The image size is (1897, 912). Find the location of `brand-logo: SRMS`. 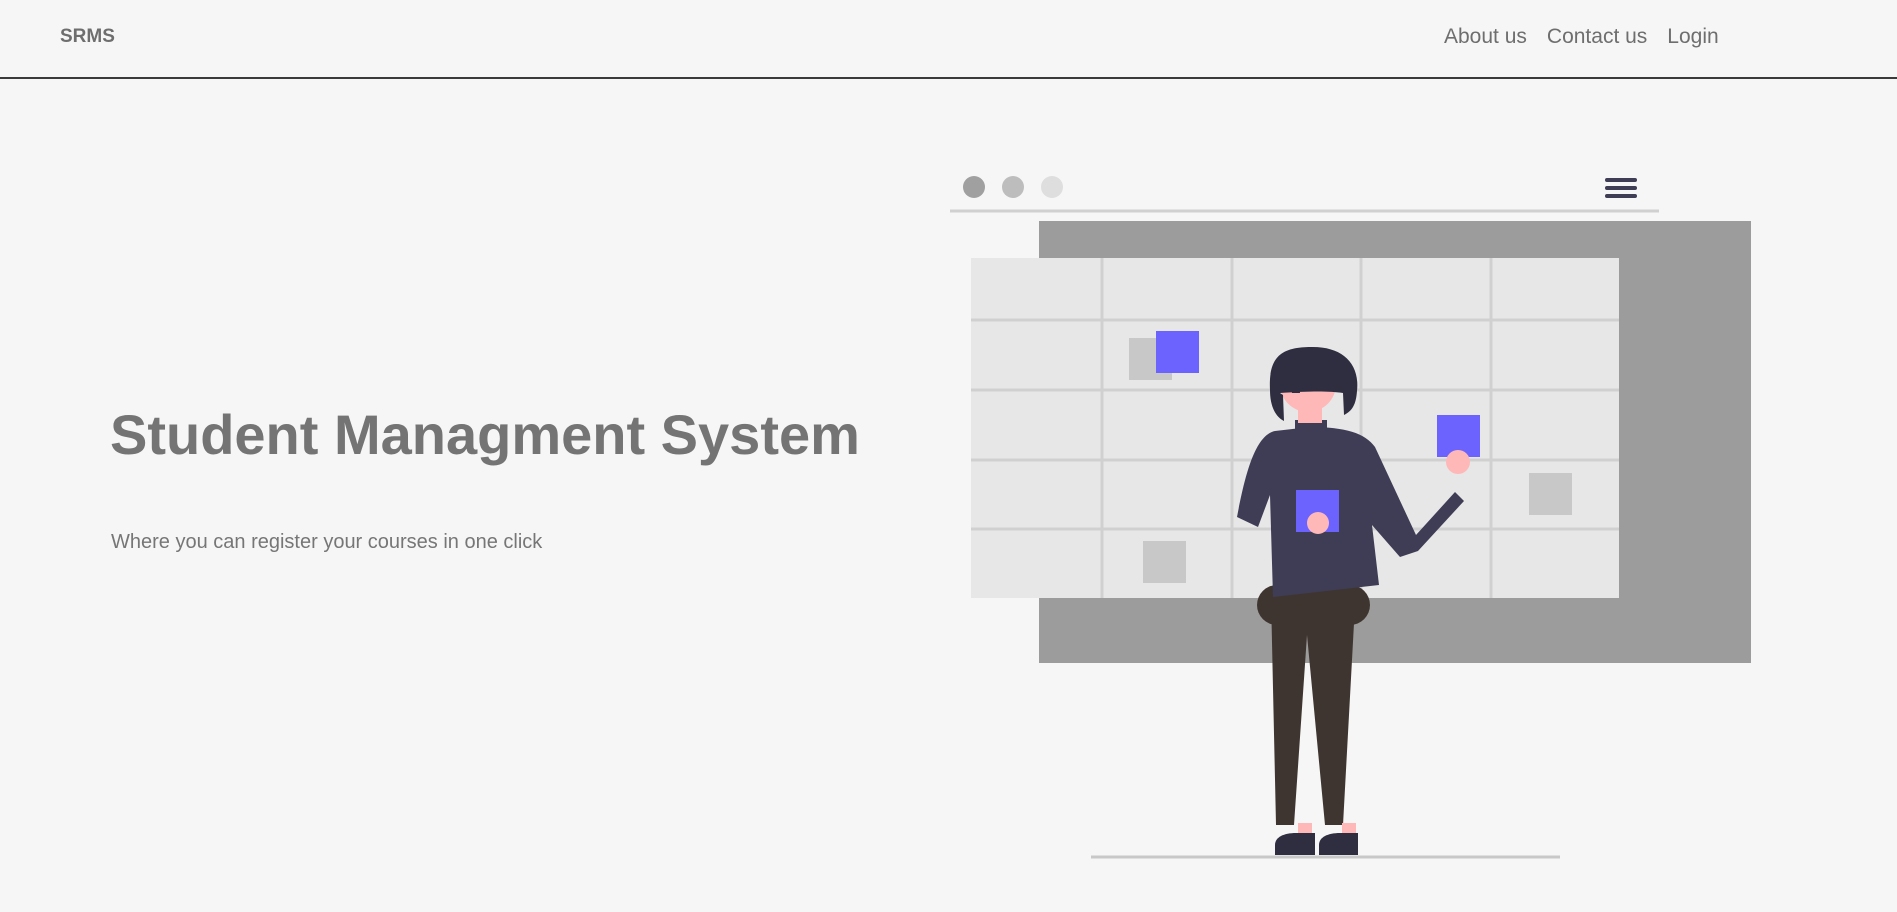

brand-logo: SRMS is located at coordinates (87, 37).